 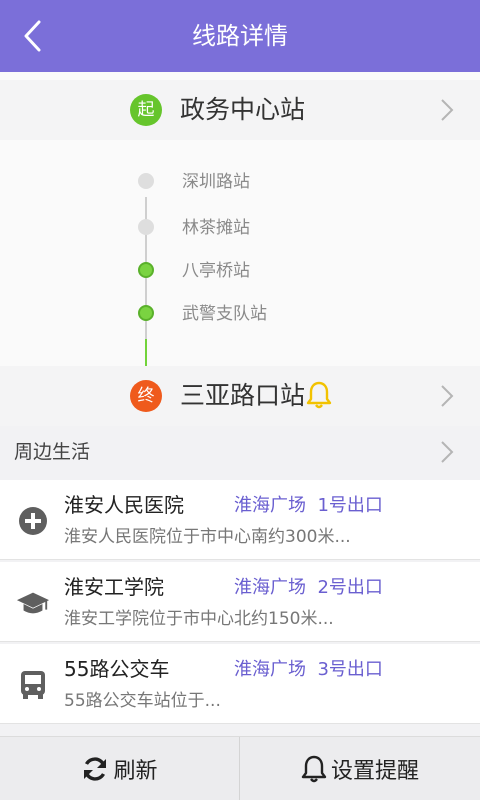 I want to click on poi-location: 淮海广场 3号出口, so click(x=308, y=669).